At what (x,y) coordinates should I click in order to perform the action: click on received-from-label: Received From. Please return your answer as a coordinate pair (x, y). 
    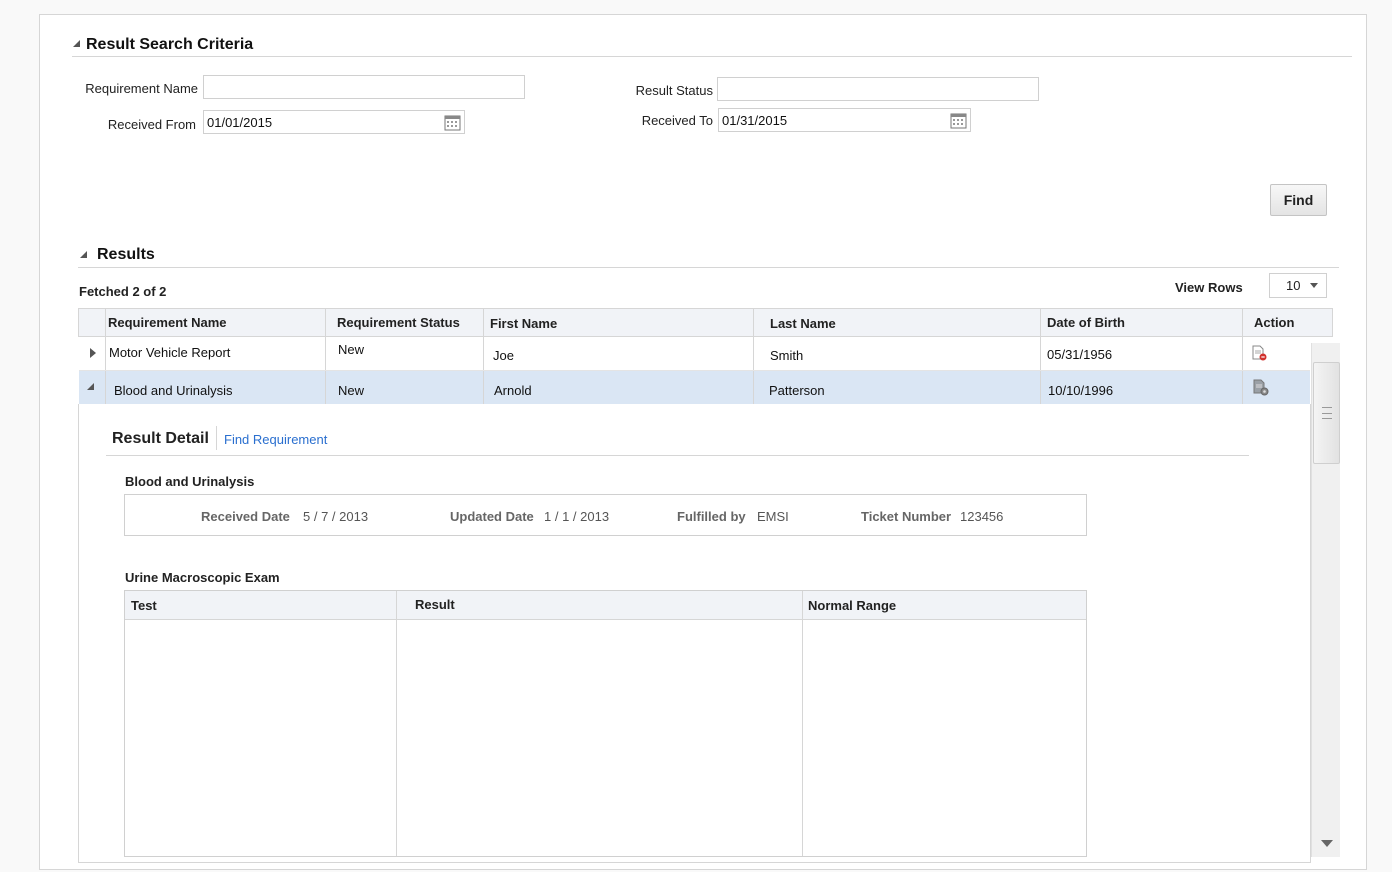
    Looking at the image, I should click on (151, 124).